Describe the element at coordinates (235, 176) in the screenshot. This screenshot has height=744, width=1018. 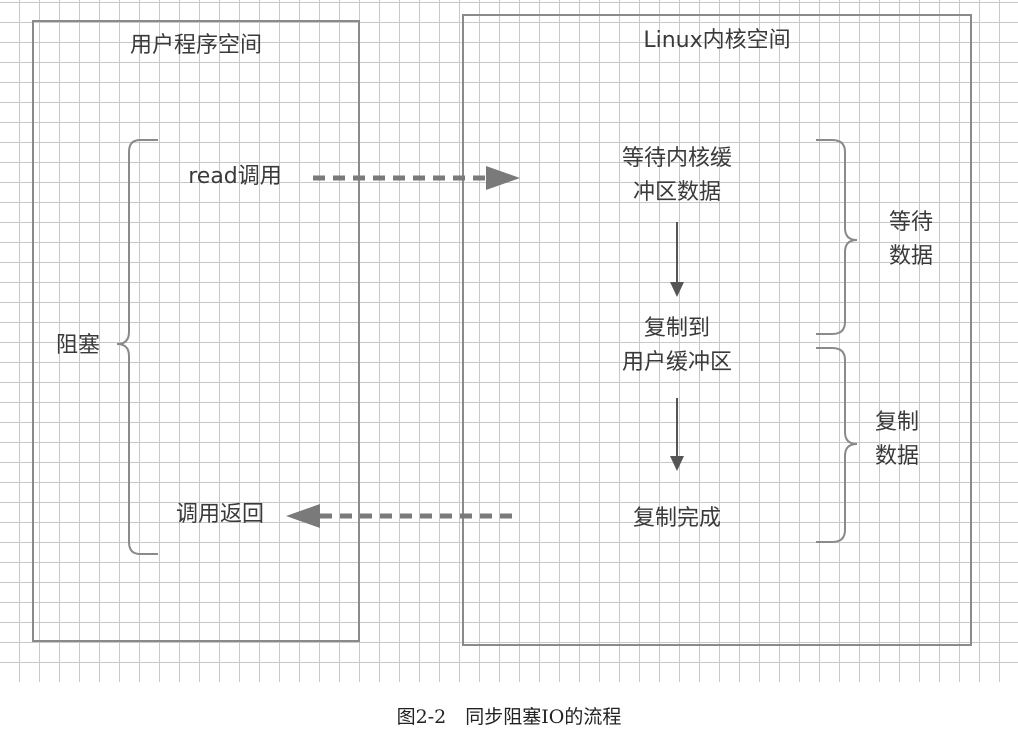
I see `read-call-node: read调用` at that location.